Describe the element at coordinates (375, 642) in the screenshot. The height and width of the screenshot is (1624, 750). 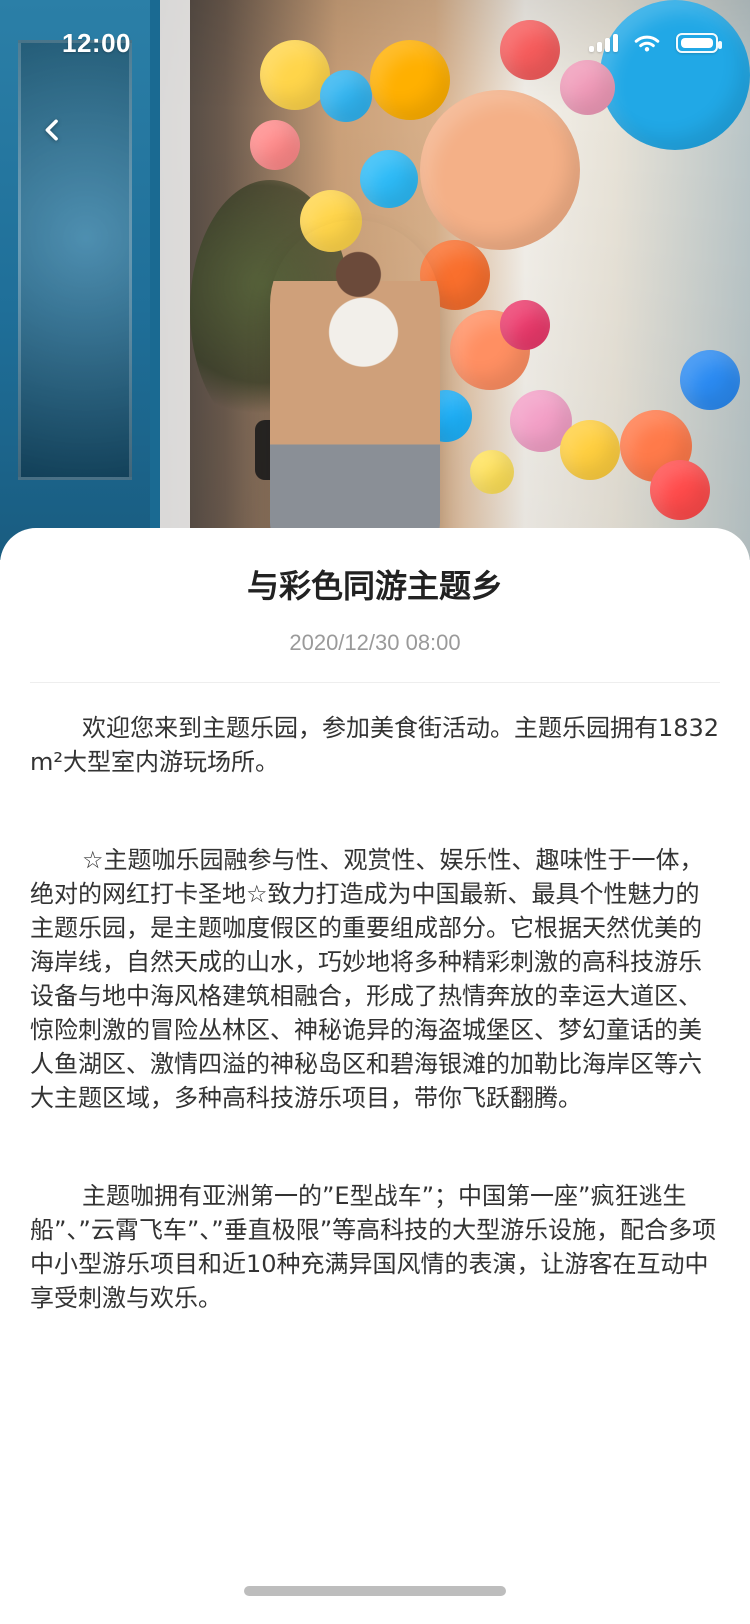
I see `article-date: 2020/12/30 08:00` at that location.